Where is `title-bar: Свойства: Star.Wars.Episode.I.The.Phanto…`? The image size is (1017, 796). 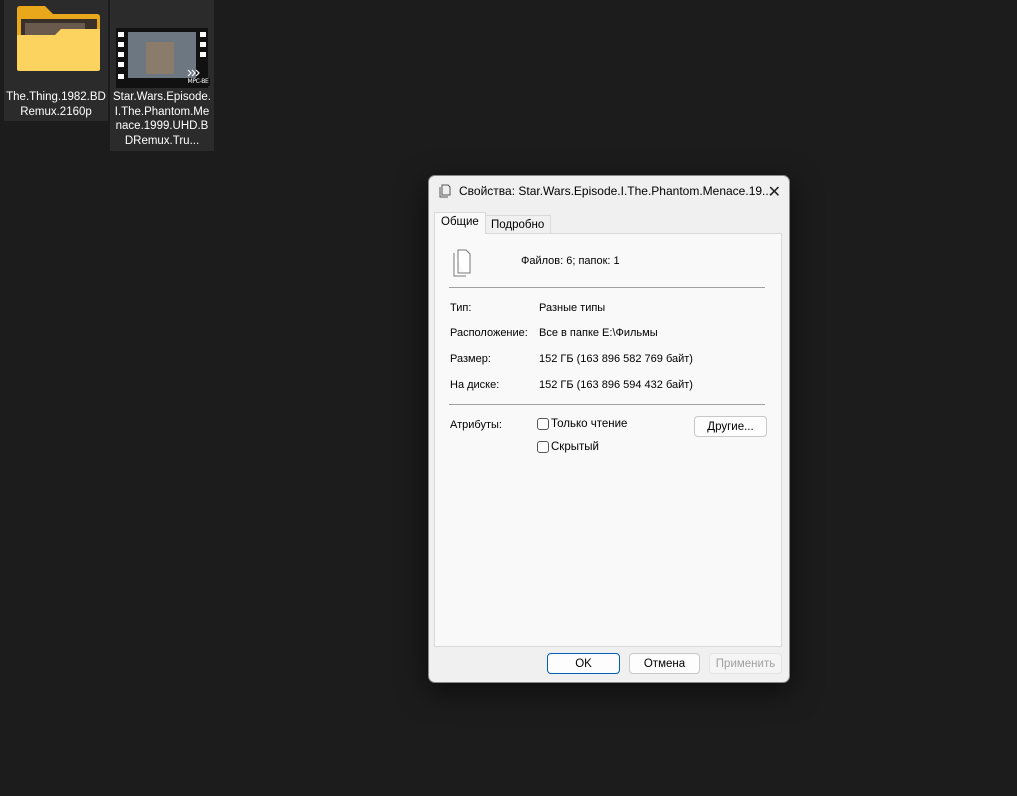
title-bar: Свойства: Star.Wars.Episode.I.The.Phanto… is located at coordinates (609, 191).